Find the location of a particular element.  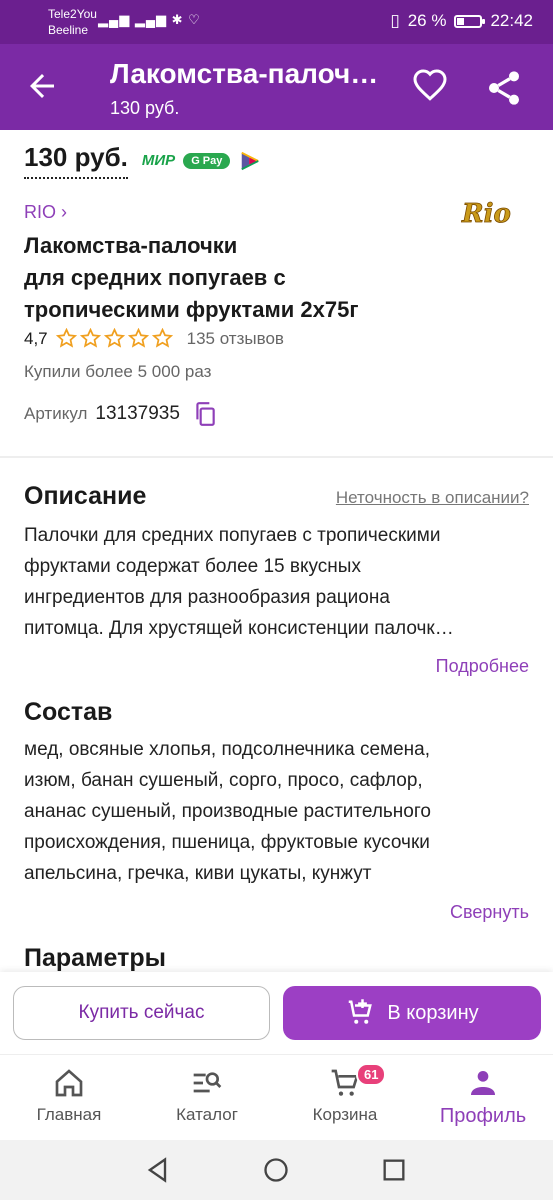

share-icon is located at coordinates (504, 88).